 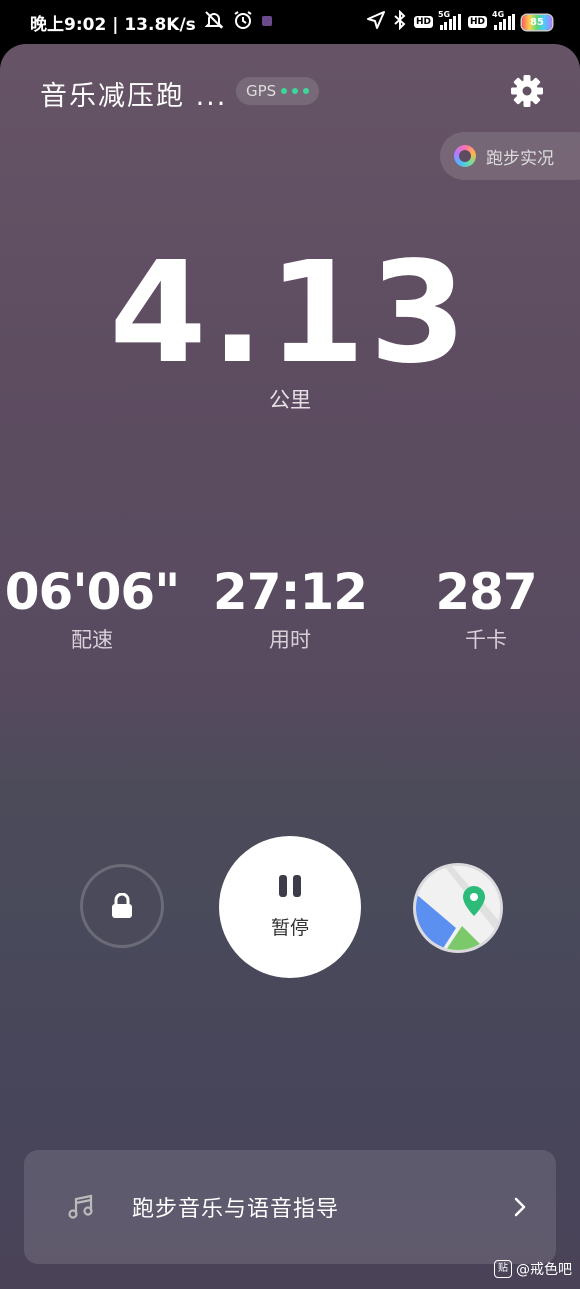 I want to click on alarm-icon, so click(x=243, y=22).